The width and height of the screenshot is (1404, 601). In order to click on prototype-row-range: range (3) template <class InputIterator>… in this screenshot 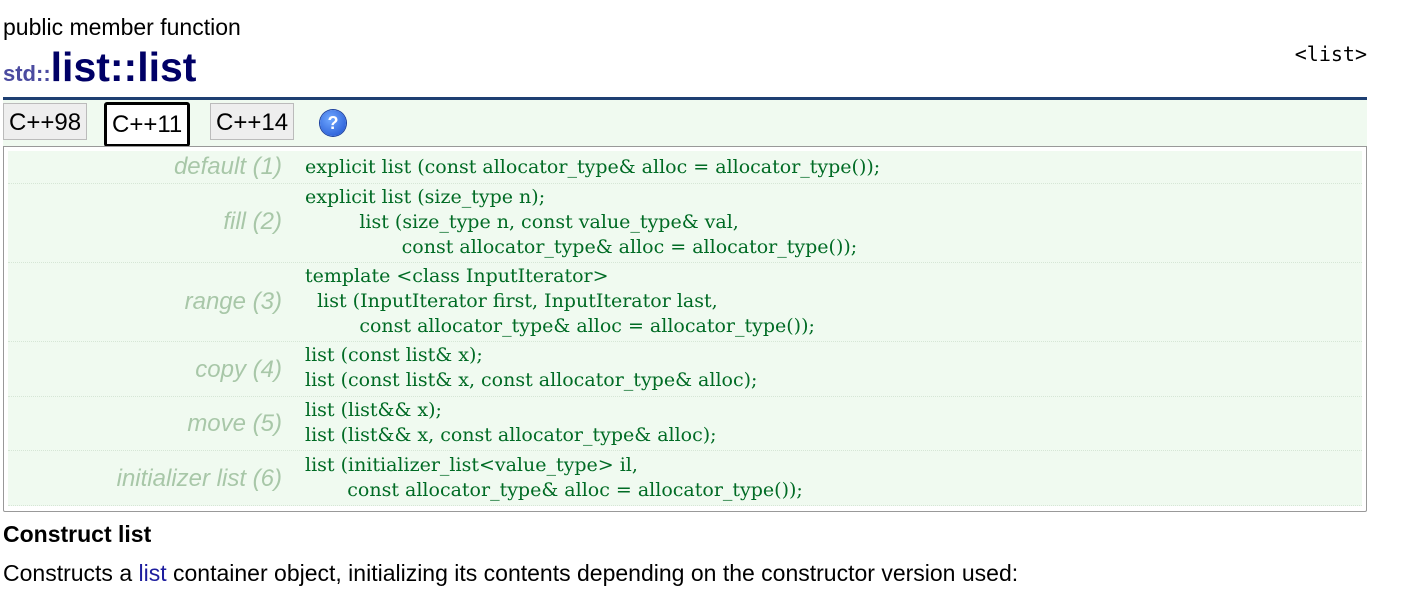, I will do `click(685, 302)`.